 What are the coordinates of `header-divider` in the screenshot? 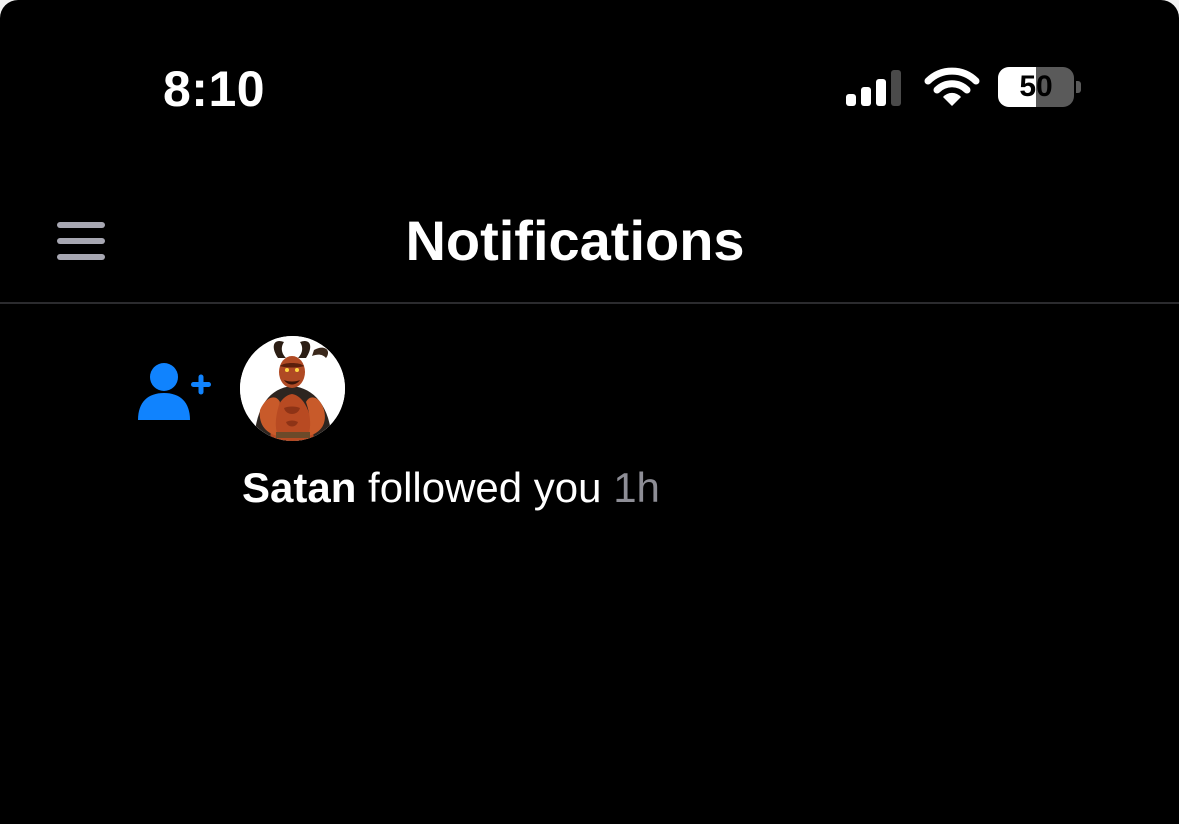 It's located at (589, 303).